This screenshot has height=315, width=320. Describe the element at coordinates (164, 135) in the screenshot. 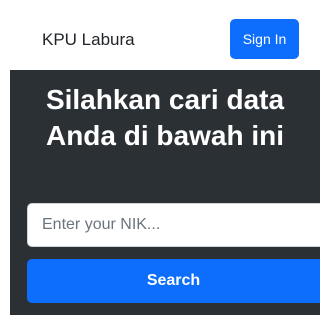

I see `hero-title-line-2: Anda di bawah ini` at that location.